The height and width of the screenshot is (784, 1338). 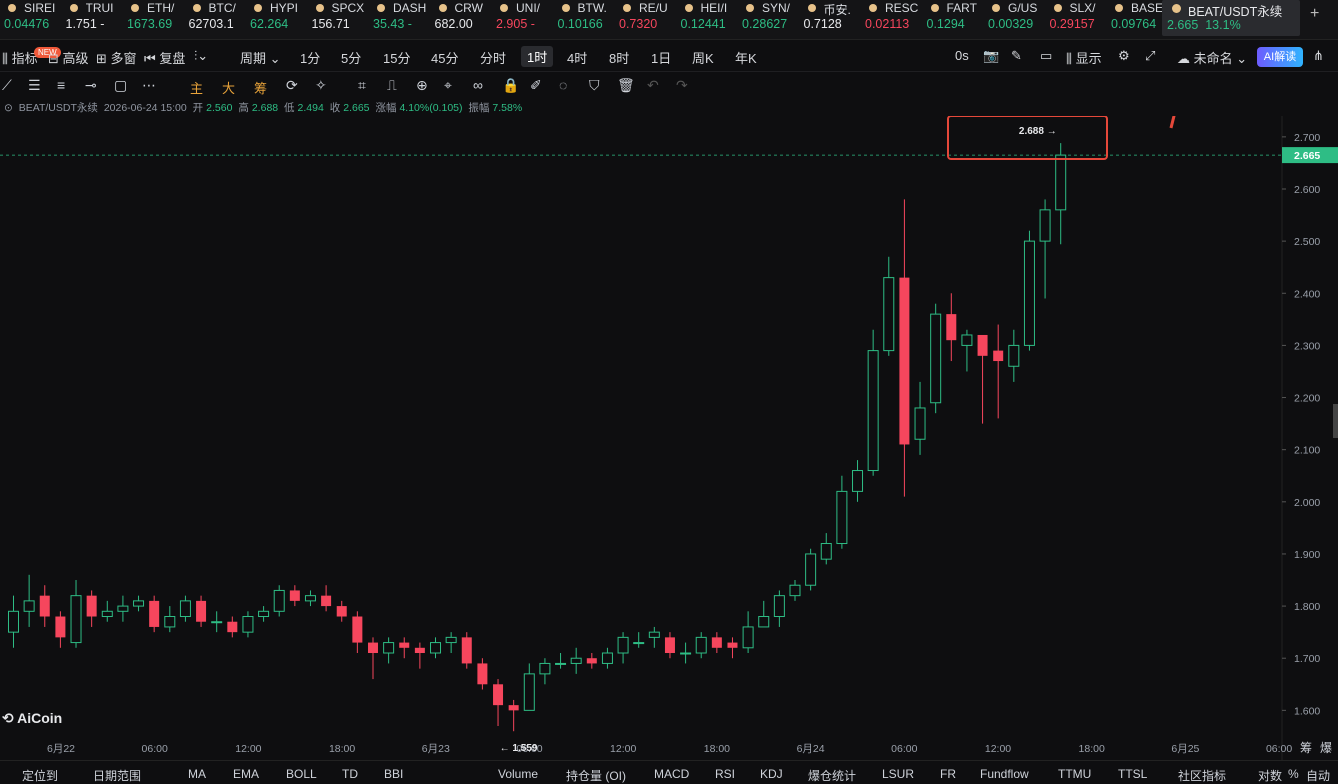 I want to click on ticker-price: 0.28627, so click(x=765, y=24).